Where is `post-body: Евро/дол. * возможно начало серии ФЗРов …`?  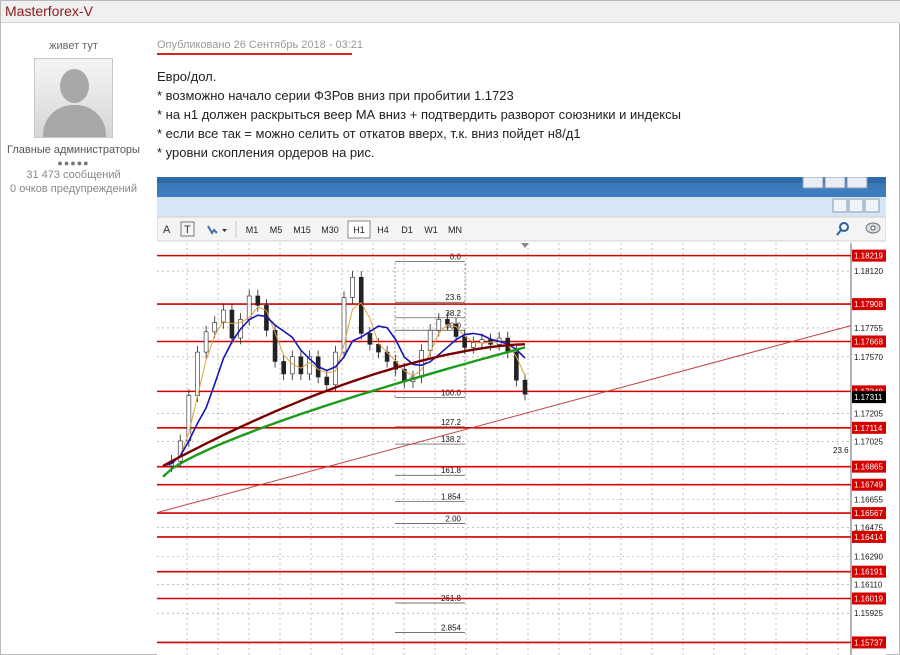
post-body: Евро/дол. * возможно начало серии ФЗРов … is located at coordinates (522, 114).